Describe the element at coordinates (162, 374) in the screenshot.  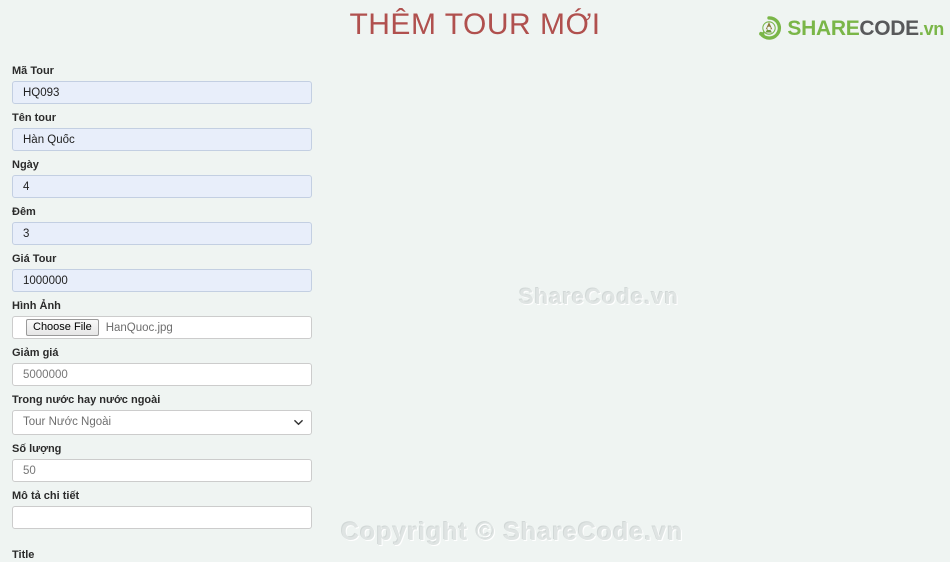
I see `input-giam-gia` at that location.